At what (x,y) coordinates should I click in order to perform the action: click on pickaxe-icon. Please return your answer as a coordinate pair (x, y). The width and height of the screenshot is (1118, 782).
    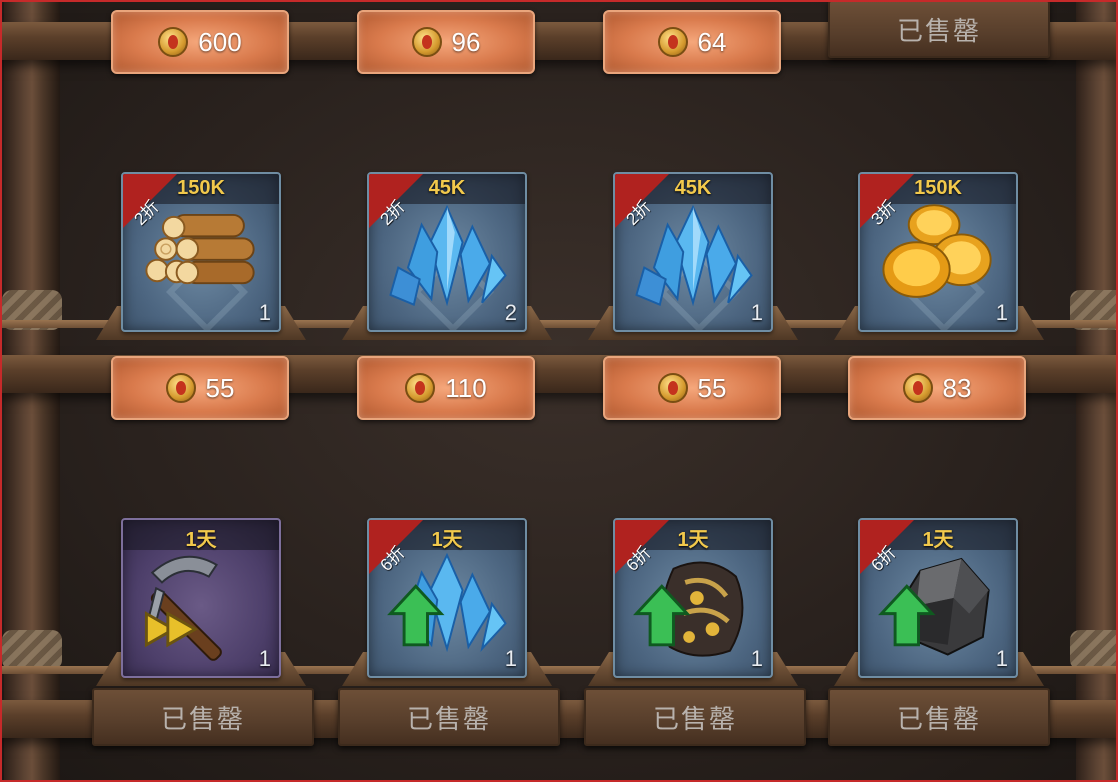
    Looking at the image, I should click on (183, 608).